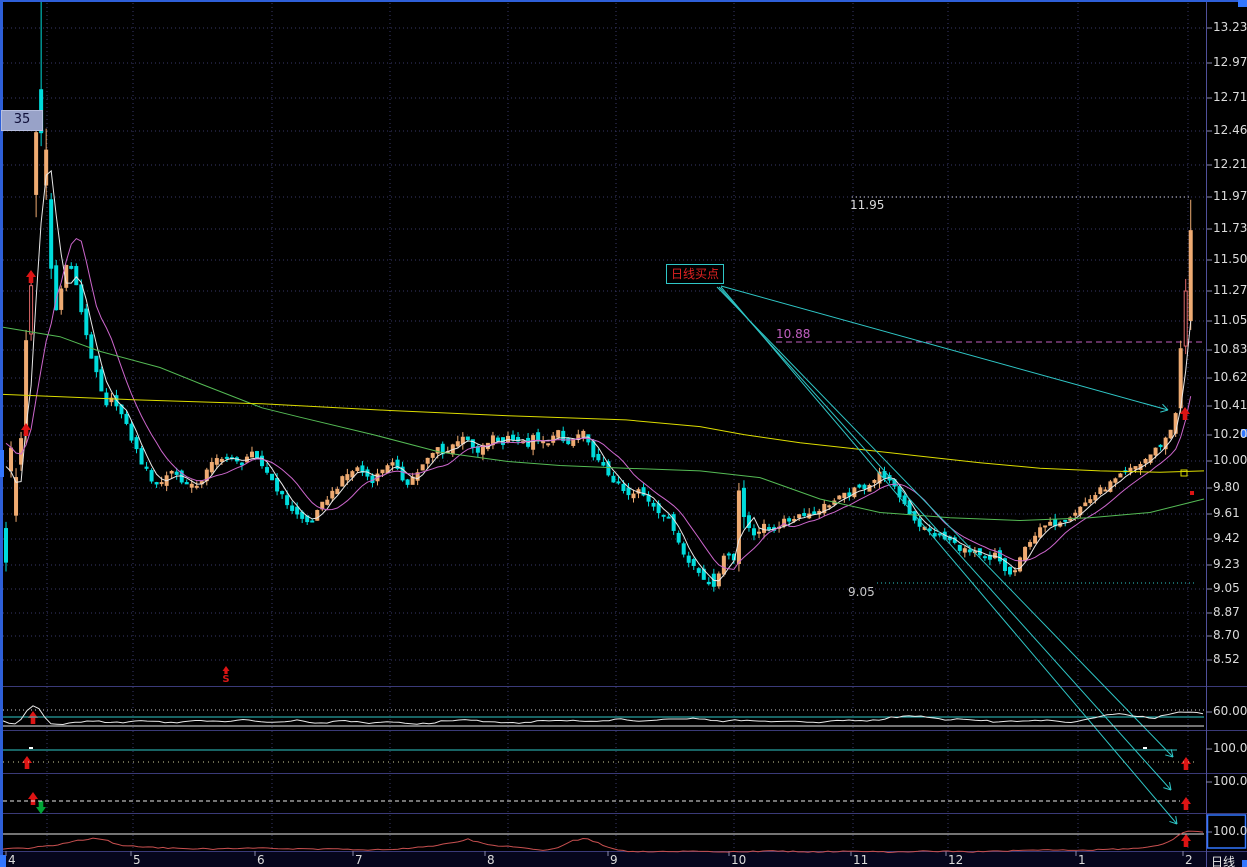  Describe the element at coordinates (1230, 196) in the screenshot. I see `price-axis-label: 11.97` at that location.